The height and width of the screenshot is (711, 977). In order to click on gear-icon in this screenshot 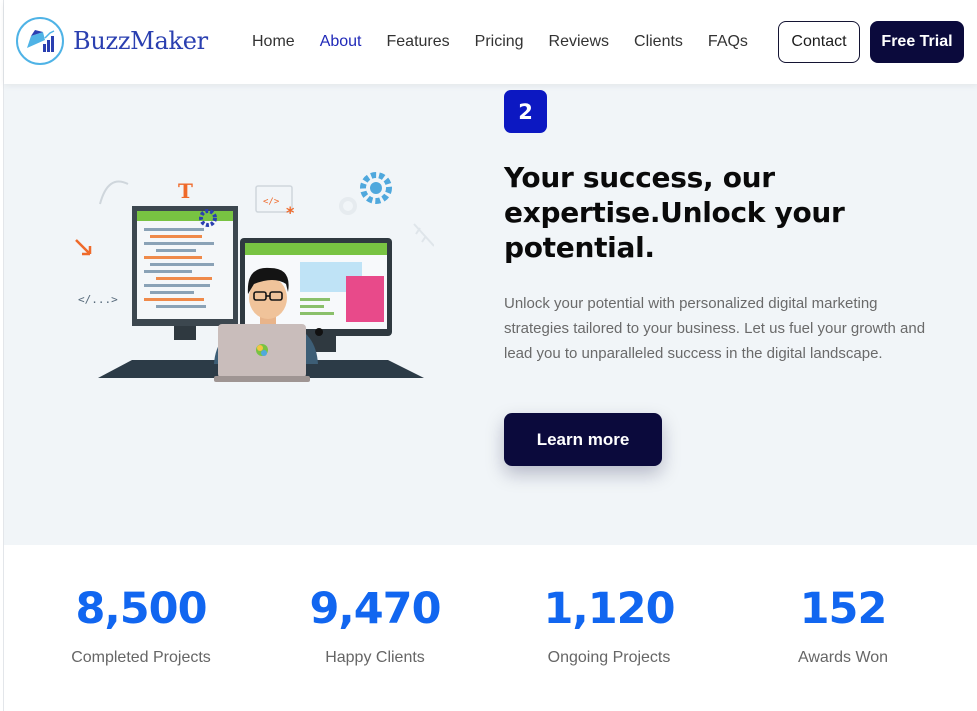, I will do `click(376, 188)`.